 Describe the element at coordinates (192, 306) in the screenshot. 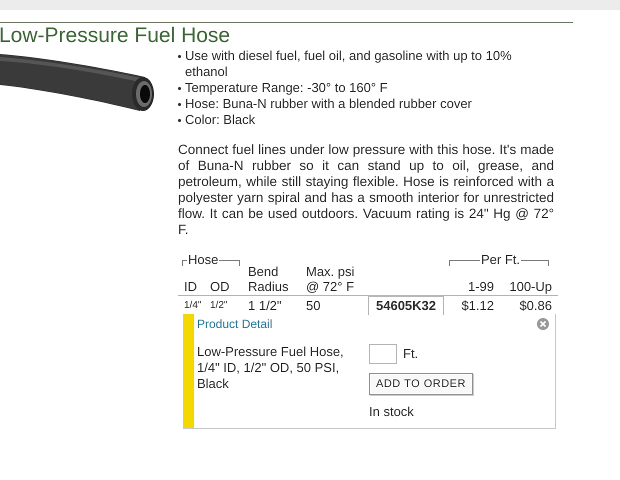

I see `table-cell-text: 1/4"` at that location.